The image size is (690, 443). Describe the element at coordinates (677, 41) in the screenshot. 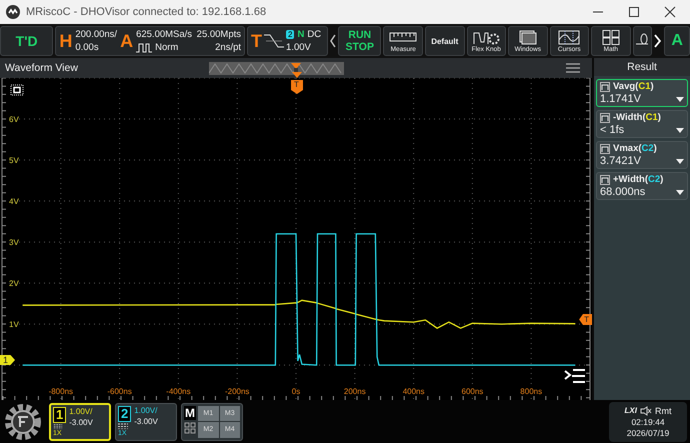

I see `auto-button: A` at that location.